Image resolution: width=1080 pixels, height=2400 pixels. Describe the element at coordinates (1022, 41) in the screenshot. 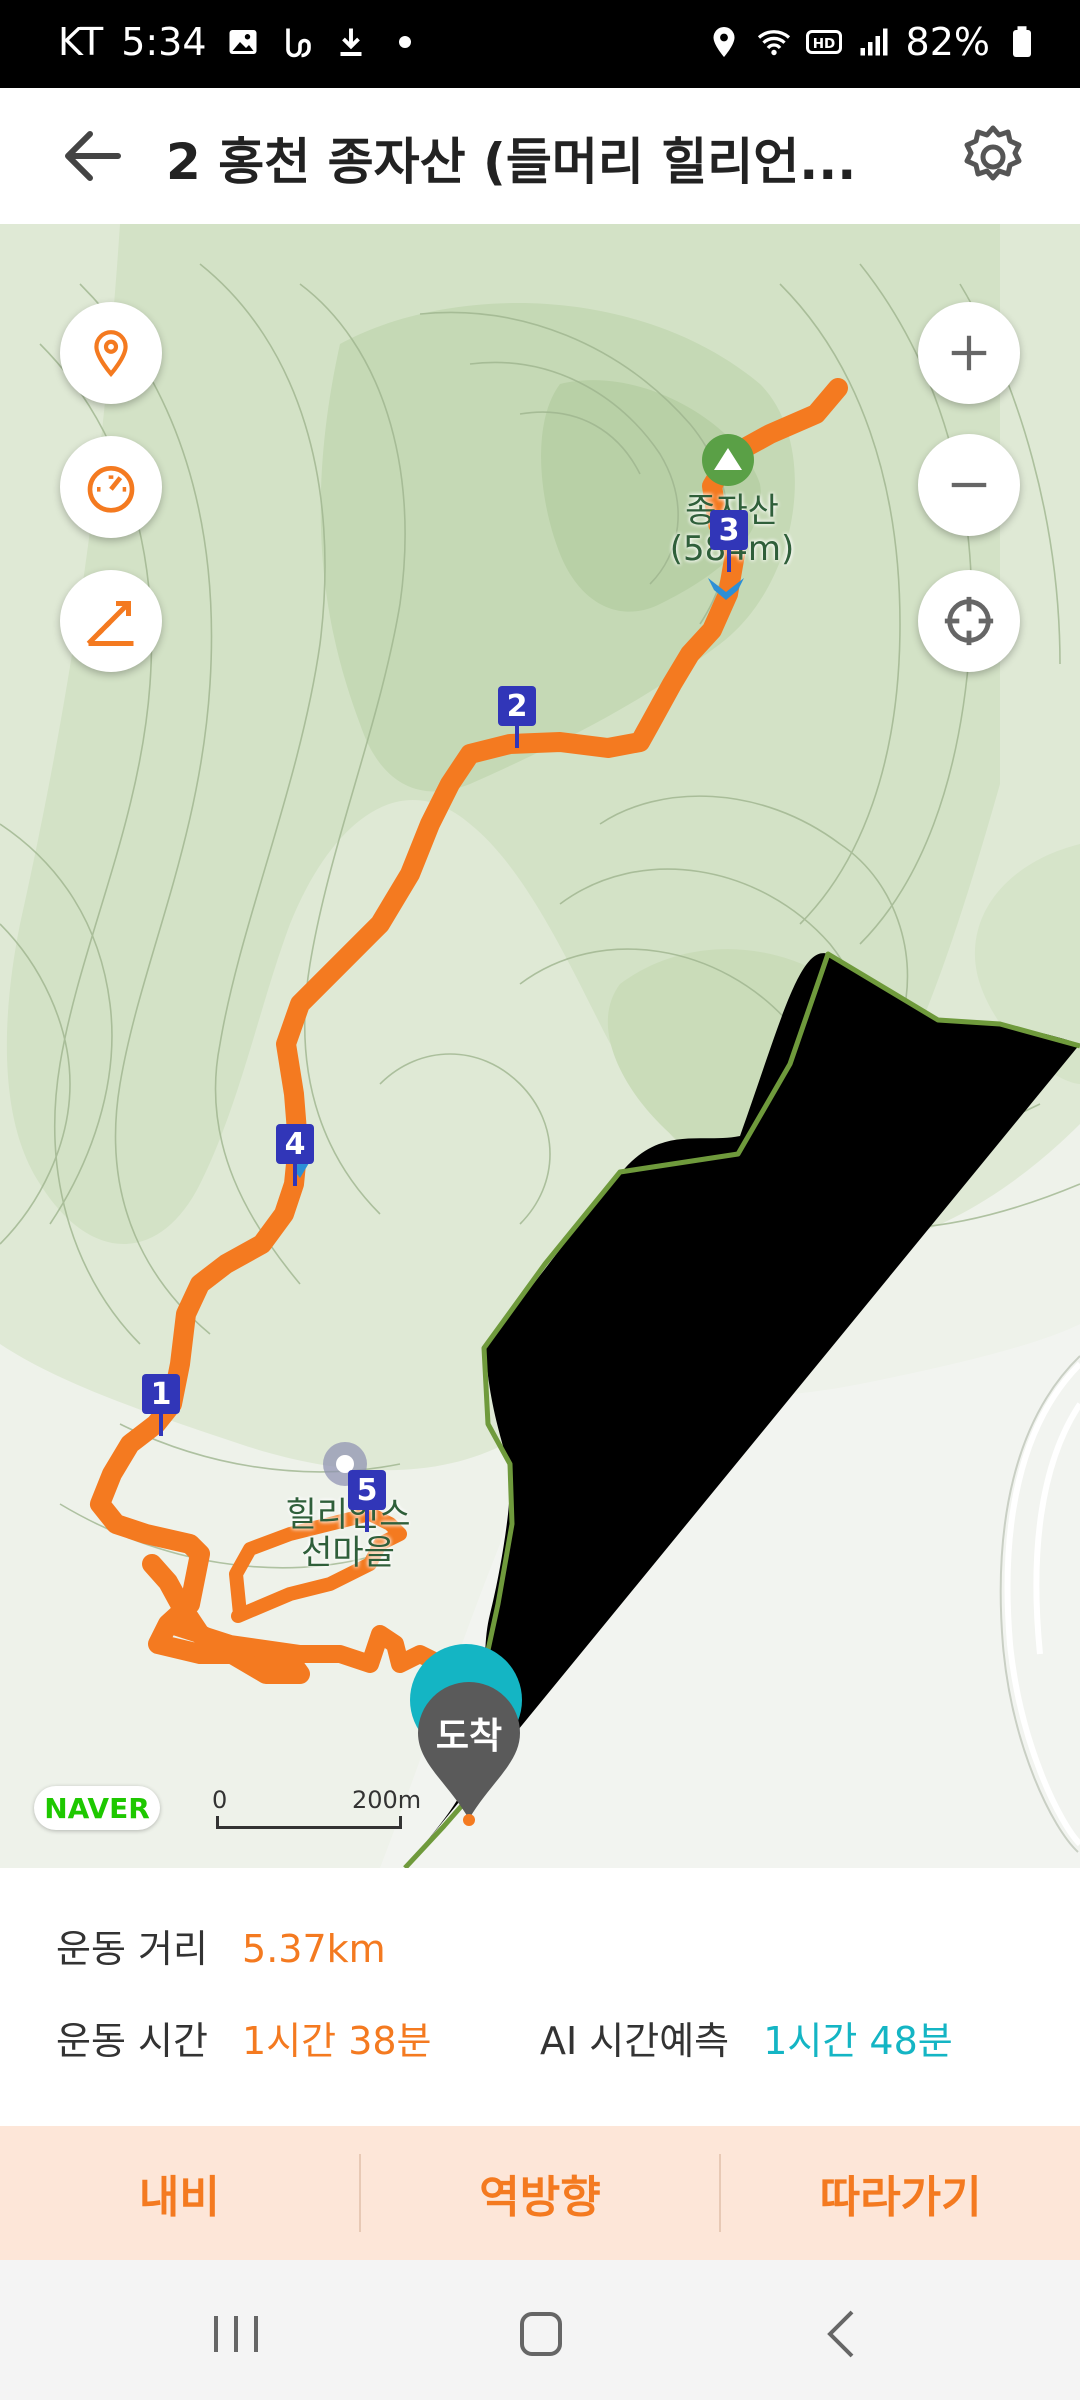

I see `battery-icon` at that location.